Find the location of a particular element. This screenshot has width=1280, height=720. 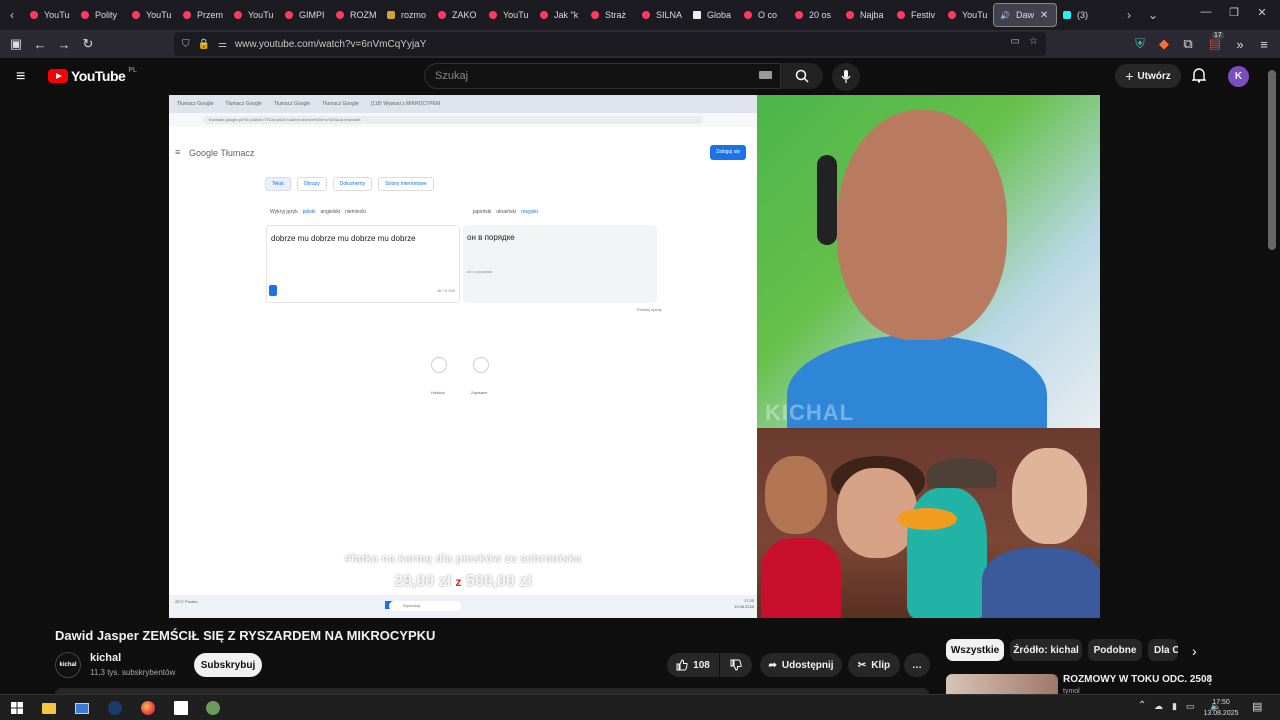

firefox-icon is located at coordinates (148, 708).